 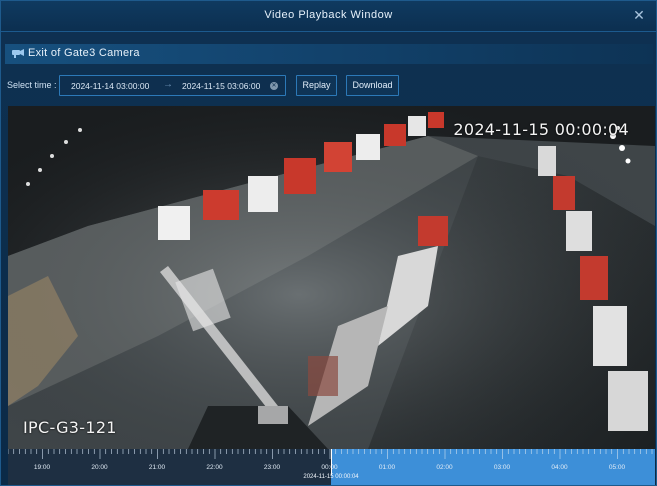 I want to click on timeline-hour-label: 20:00, so click(x=99, y=467).